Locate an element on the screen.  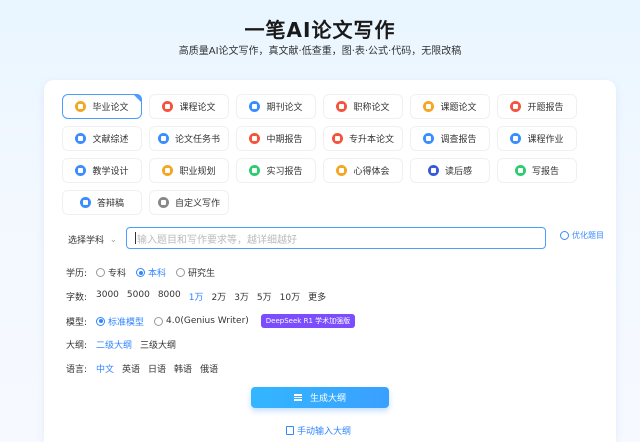
book-icon is located at coordinates (168, 106).